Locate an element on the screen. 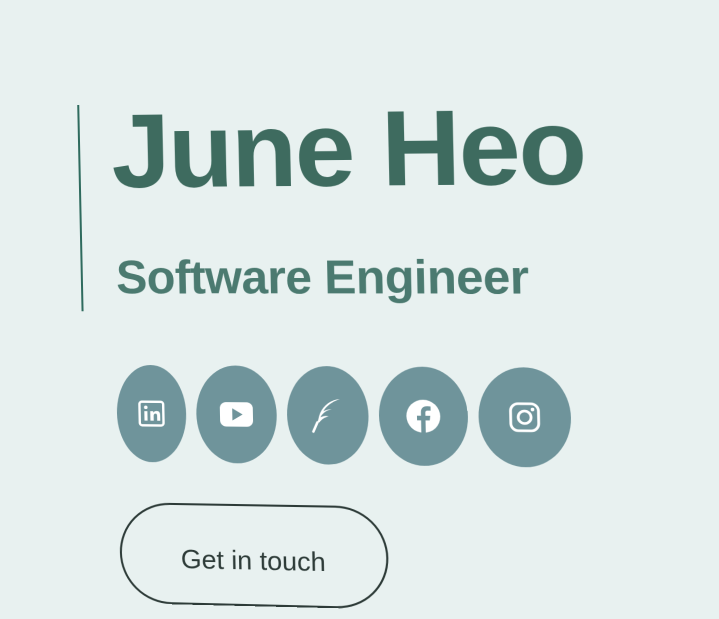  youtube-link is located at coordinates (236, 414).